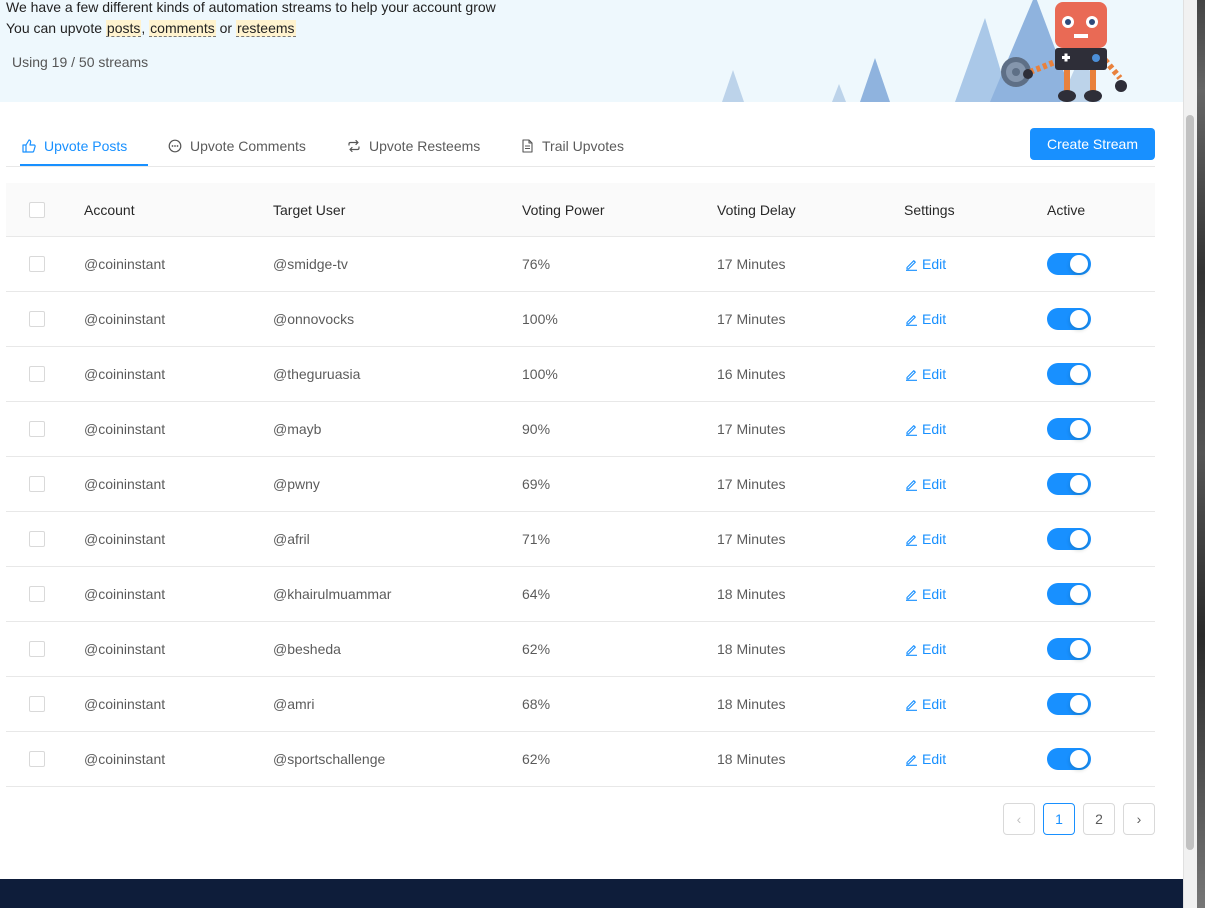 The image size is (1205, 908). I want to click on tab-upvote-posts: Upvote Posts, so click(74, 145).